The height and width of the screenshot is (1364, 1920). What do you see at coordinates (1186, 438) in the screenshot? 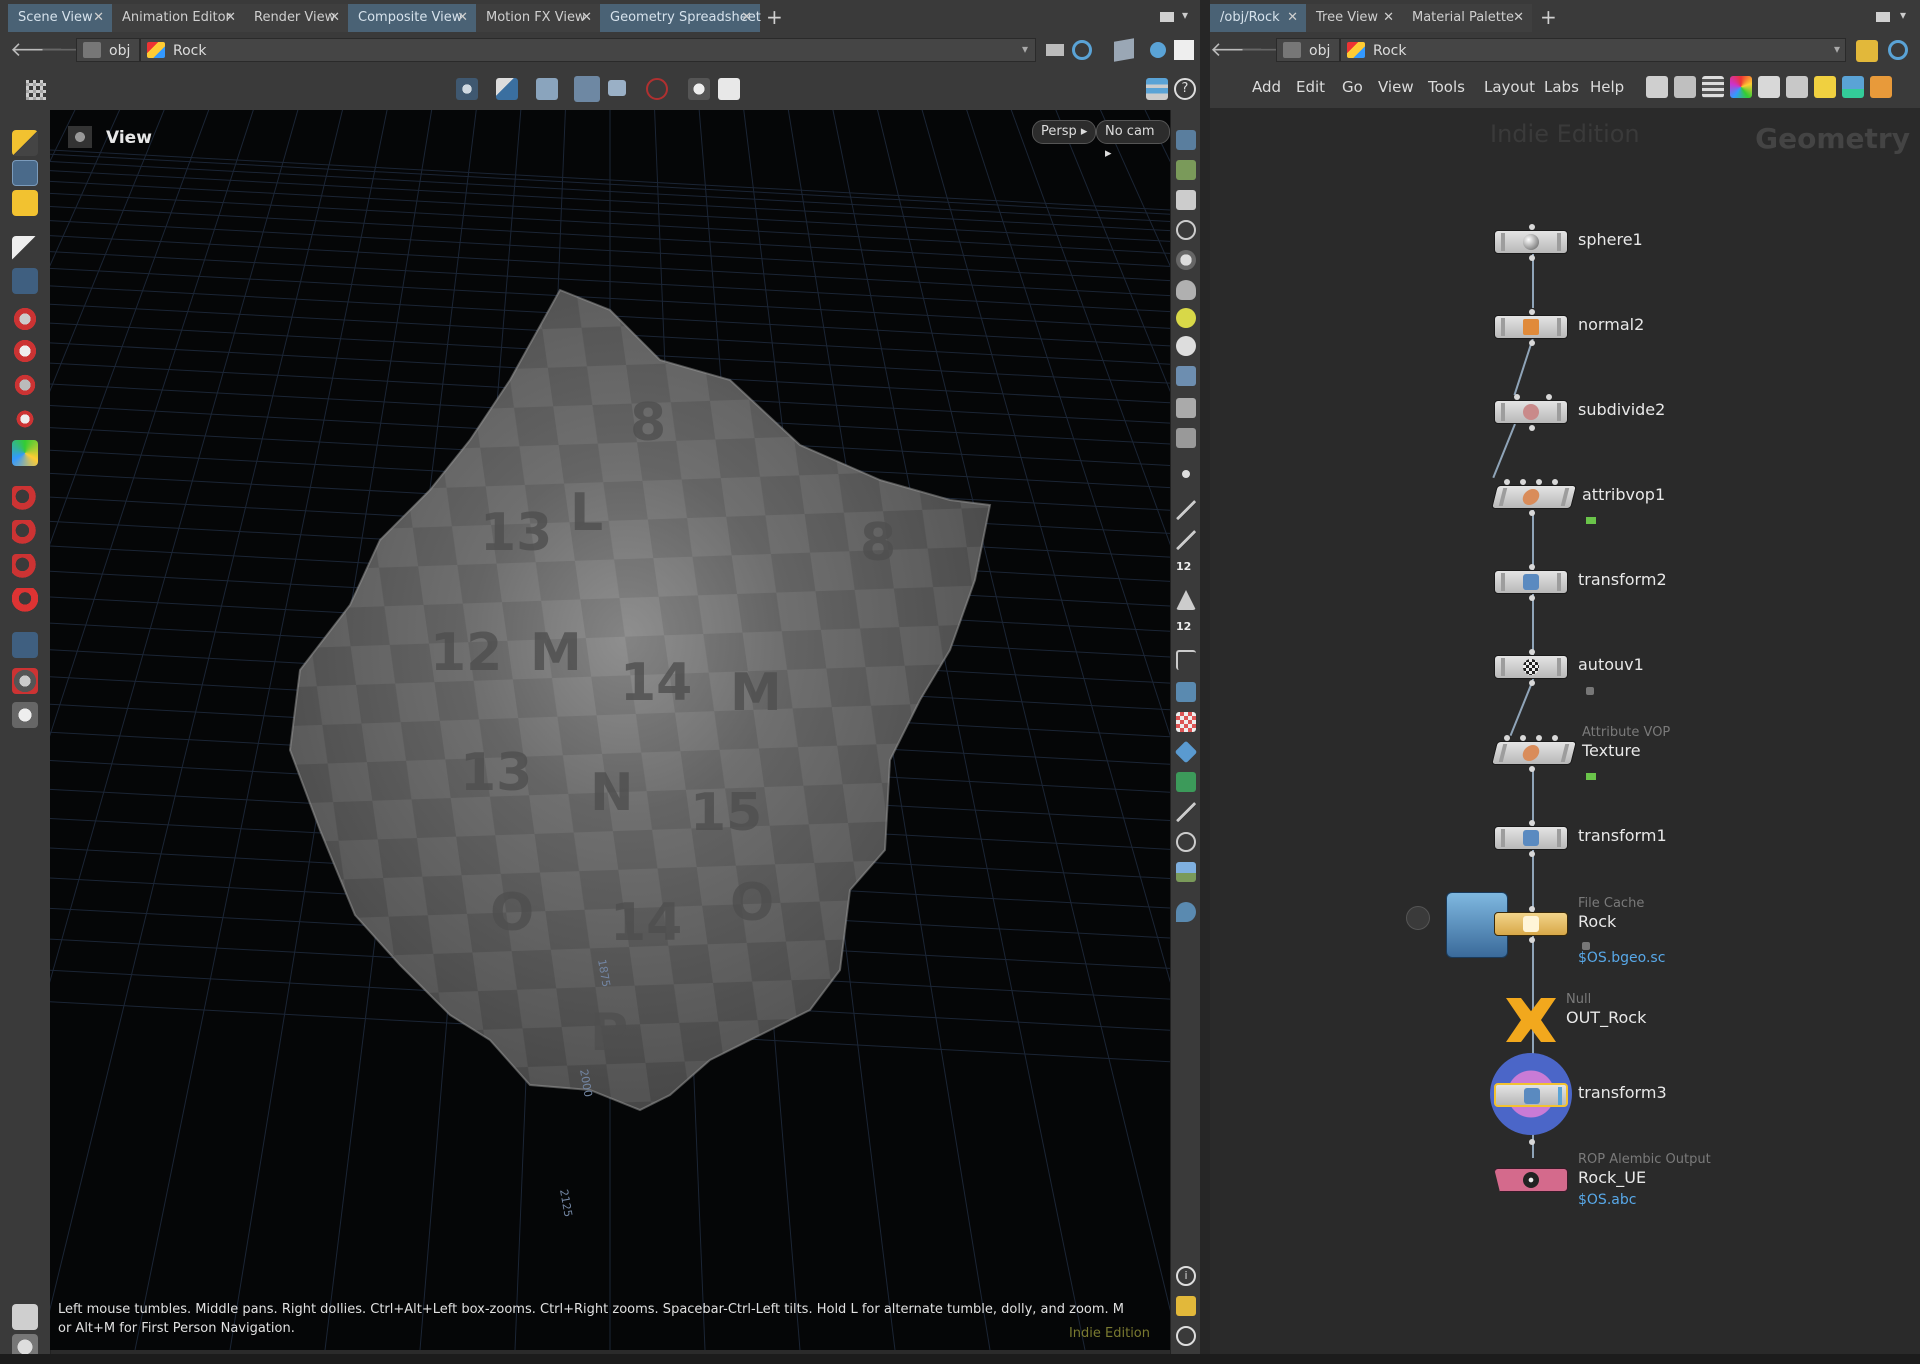
I see `camera-frustum-icon` at bounding box center [1186, 438].